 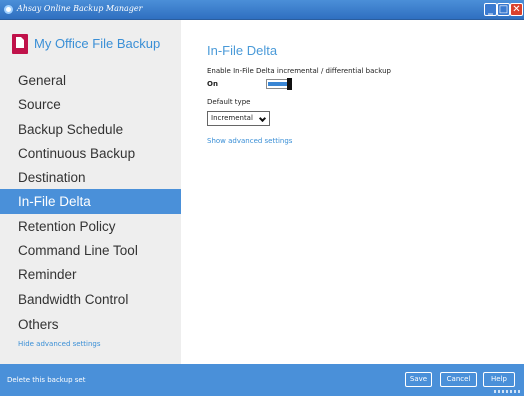 What do you see at coordinates (490, 9) in the screenshot?
I see `minimize-button: _` at bounding box center [490, 9].